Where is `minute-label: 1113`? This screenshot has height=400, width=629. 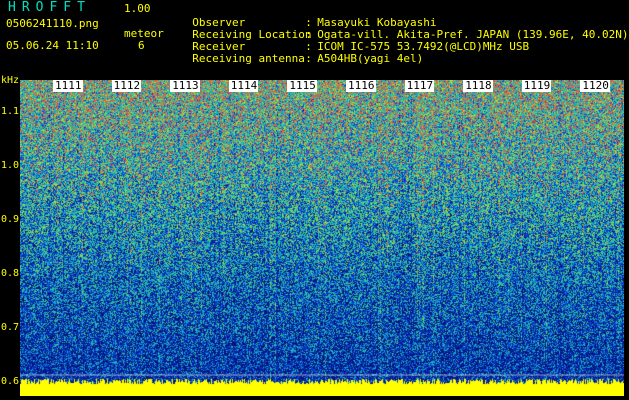
minute-label: 1113 is located at coordinates (185, 85).